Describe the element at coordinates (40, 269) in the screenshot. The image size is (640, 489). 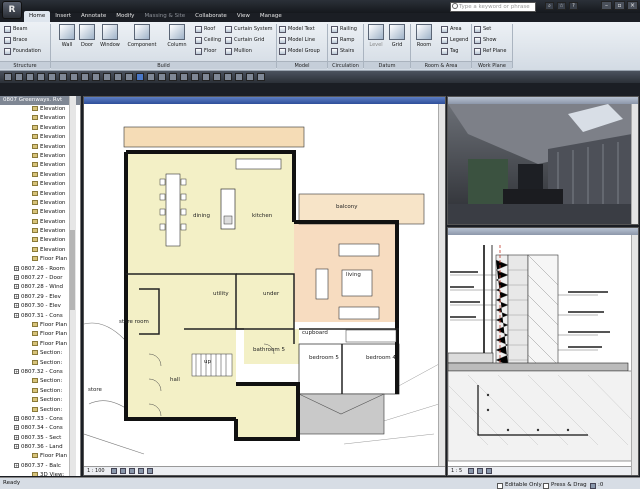
I see `tree-node: +0807.26 - Room` at that location.